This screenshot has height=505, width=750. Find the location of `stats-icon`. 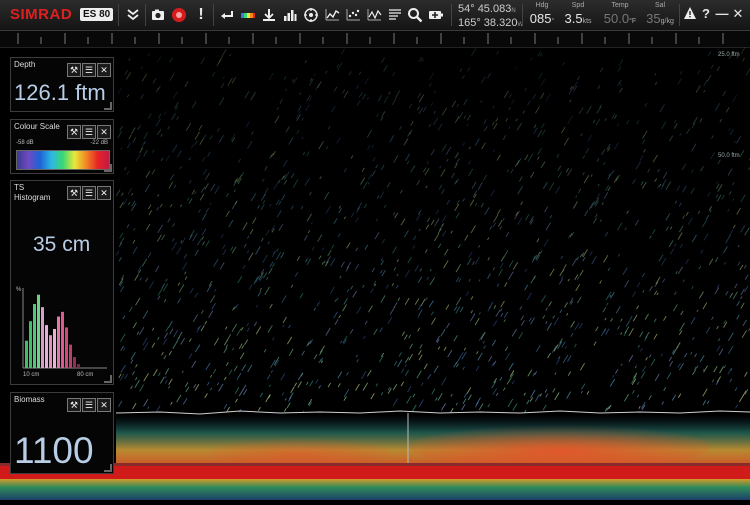

stats-icon is located at coordinates (374, 15).